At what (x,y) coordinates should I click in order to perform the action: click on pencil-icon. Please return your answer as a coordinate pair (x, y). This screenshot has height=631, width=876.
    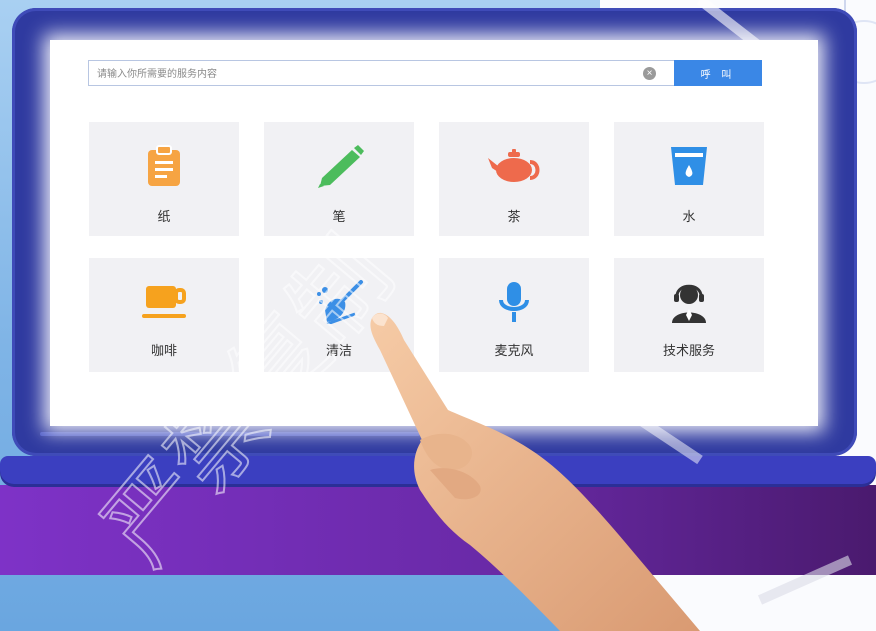
    Looking at the image, I should click on (339, 166).